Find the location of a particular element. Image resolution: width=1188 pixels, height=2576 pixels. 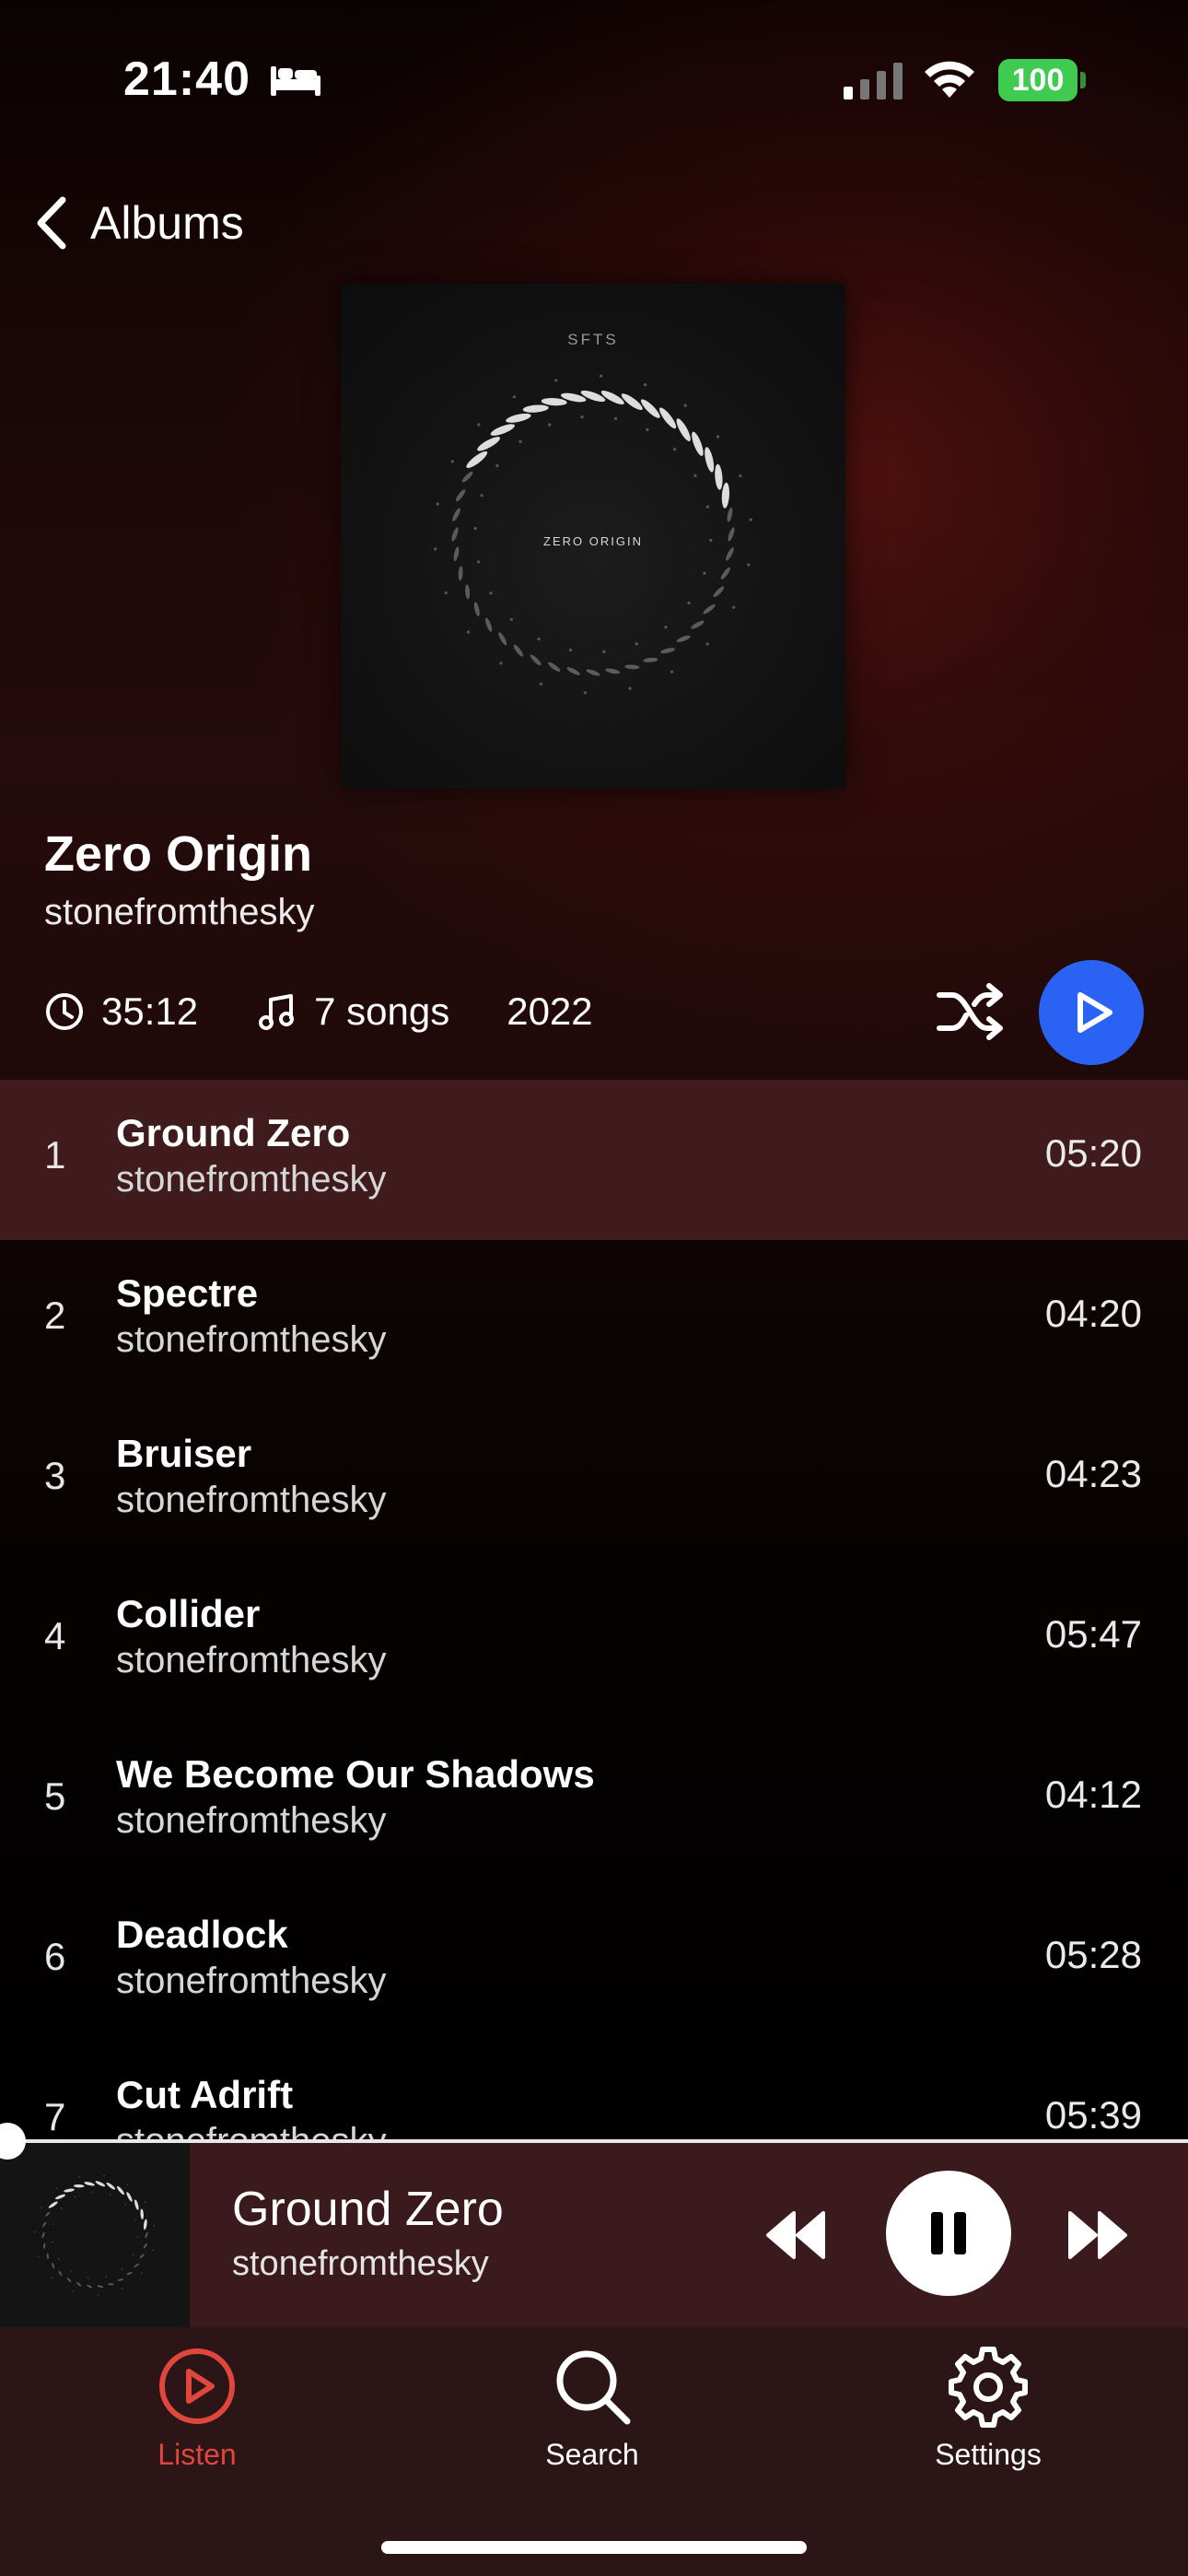

tab-search: Search is located at coordinates (592, 2422).